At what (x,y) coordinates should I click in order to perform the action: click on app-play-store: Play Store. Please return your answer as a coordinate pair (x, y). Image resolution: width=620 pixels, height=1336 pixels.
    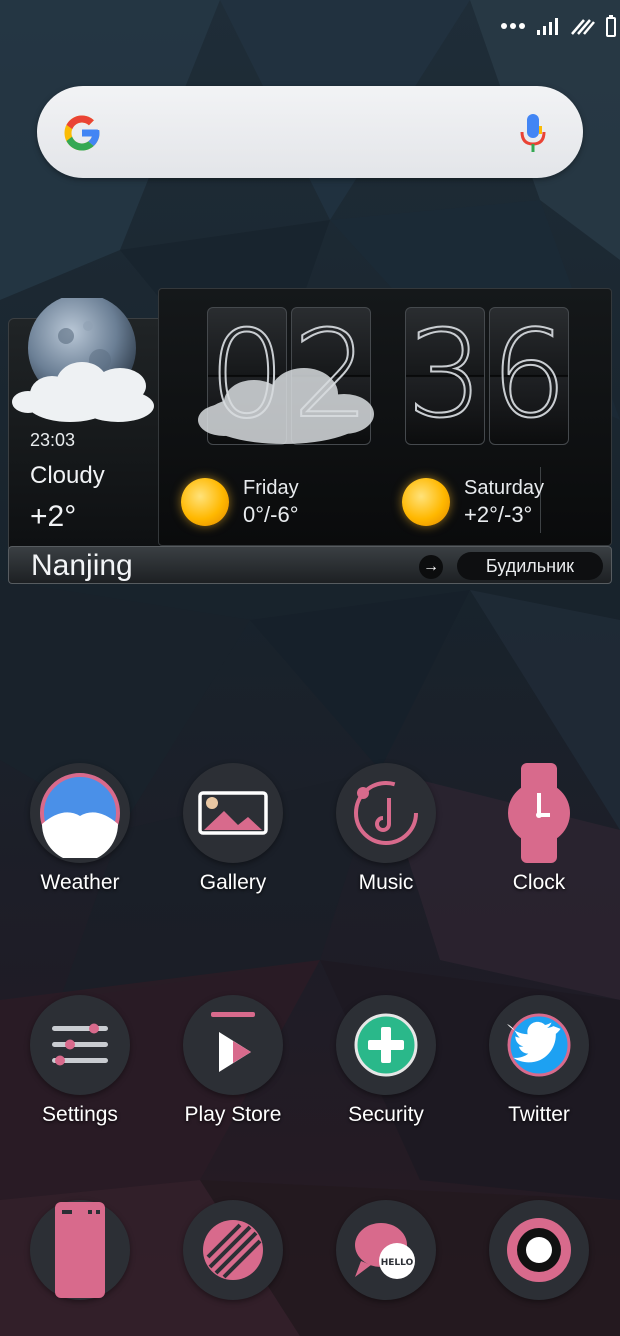
    Looking at the image, I should click on (233, 1061).